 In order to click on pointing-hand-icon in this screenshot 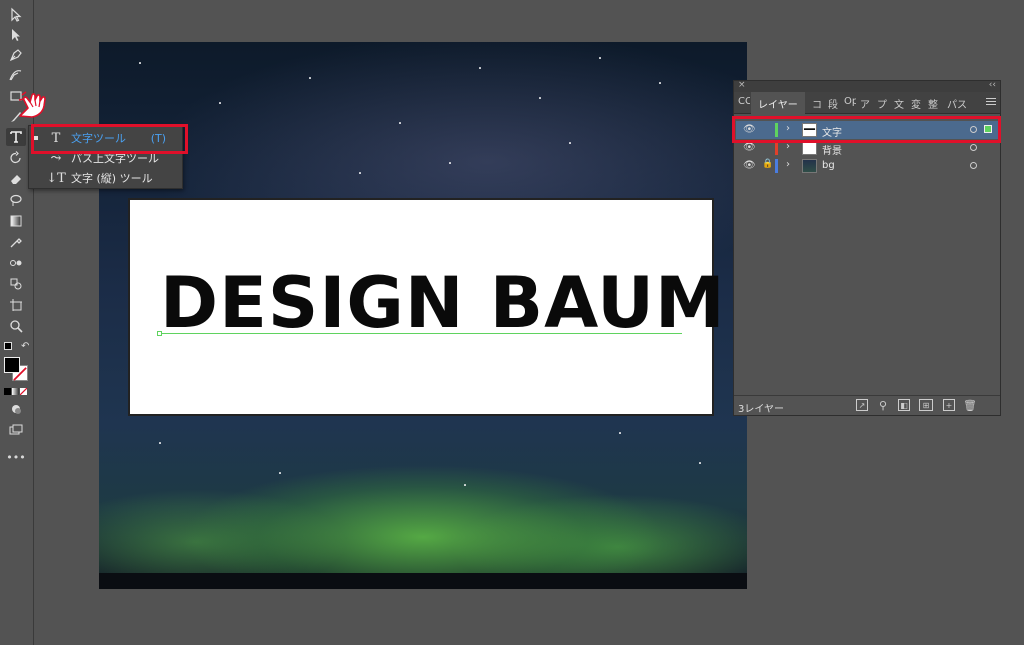, I will do `click(34, 103)`.